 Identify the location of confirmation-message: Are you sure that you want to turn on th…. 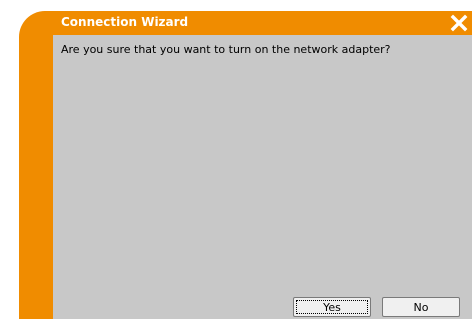
(226, 49).